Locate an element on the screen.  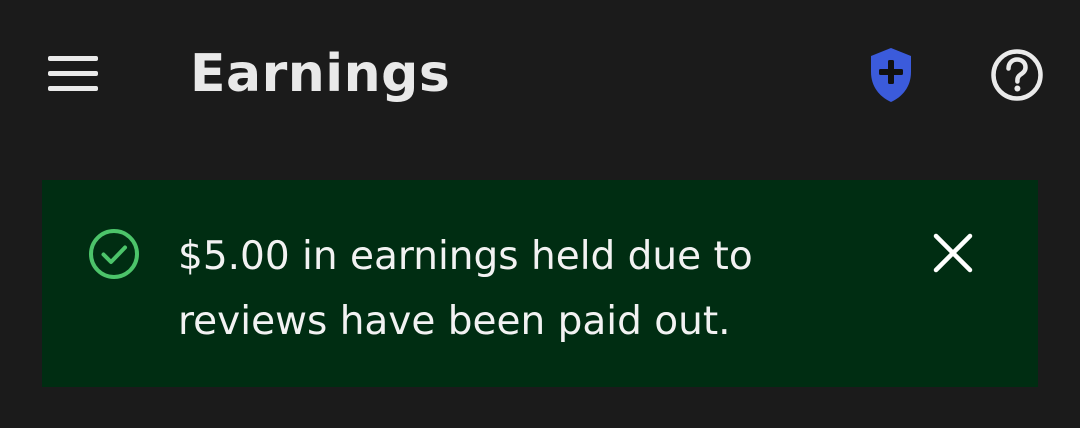
safety-toolkit-button is located at coordinates (891, 75).